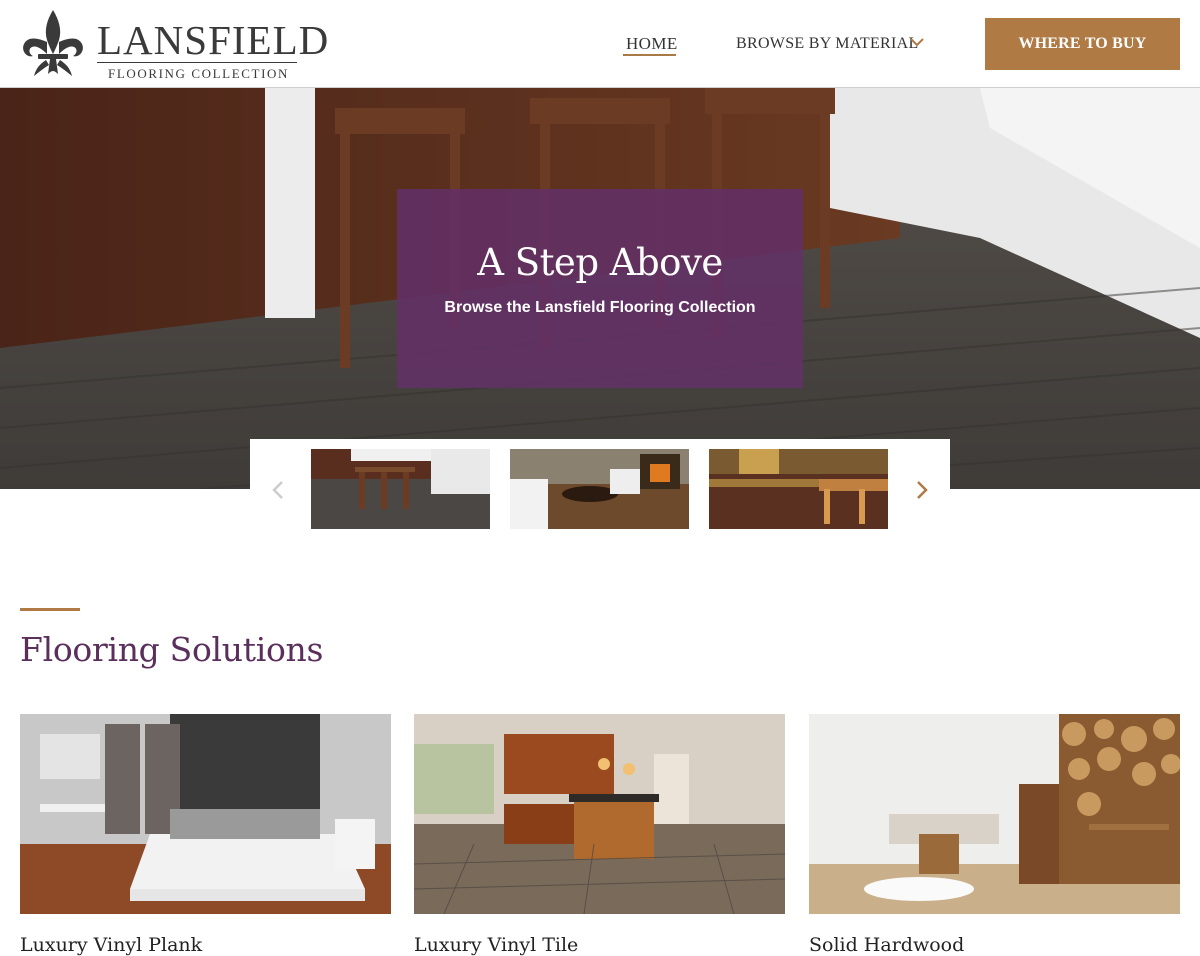  What do you see at coordinates (400, 489) in the screenshot?
I see `carousel-thumbnail-kitchen` at bounding box center [400, 489].